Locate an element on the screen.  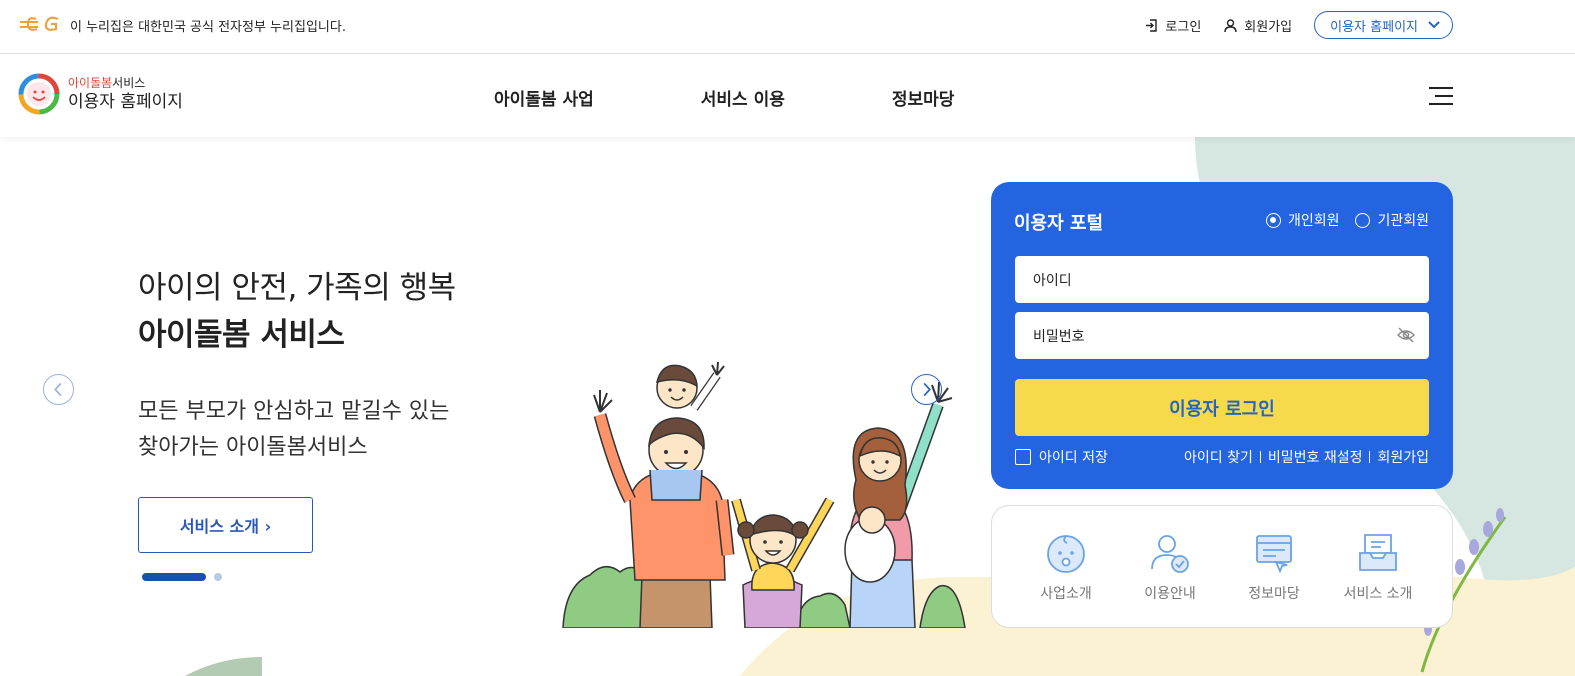
radio-personal-member: 개인회원 is located at coordinates (1302, 220).